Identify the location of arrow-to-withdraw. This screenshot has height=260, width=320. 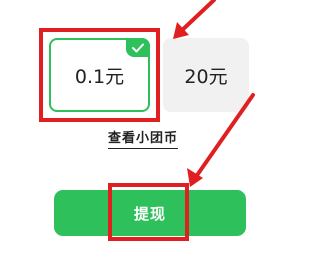
(223, 138).